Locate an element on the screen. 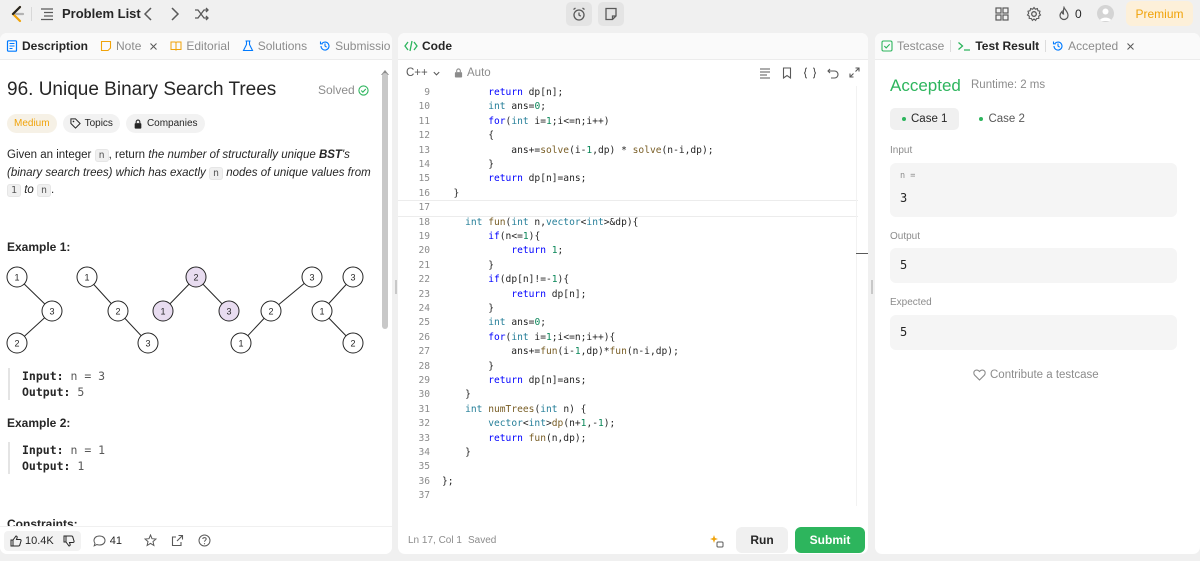 The height and width of the screenshot is (561, 1200). code-line: 30 } is located at coordinates (628, 395).